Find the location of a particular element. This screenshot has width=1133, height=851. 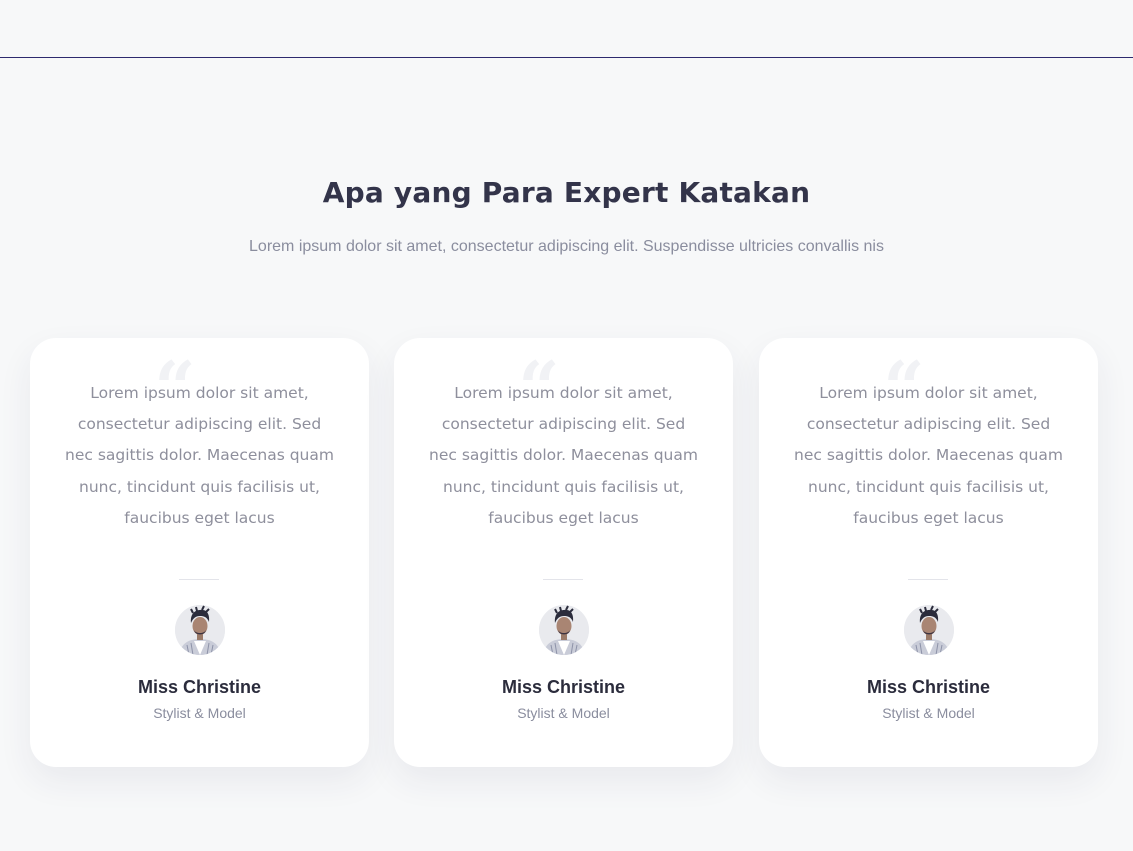

top-header-bar is located at coordinates (566, 29).